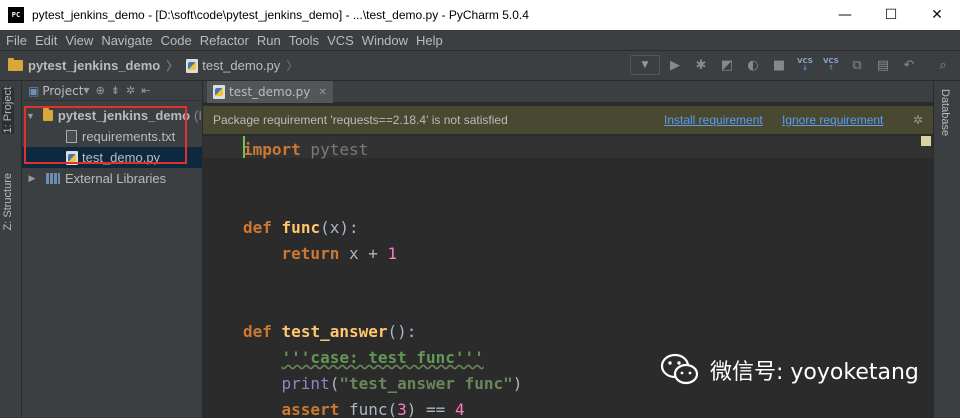 This screenshot has height=418, width=960. What do you see at coordinates (129, 136) in the screenshot?
I see `tree-item-label: requirements.txt` at bounding box center [129, 136].